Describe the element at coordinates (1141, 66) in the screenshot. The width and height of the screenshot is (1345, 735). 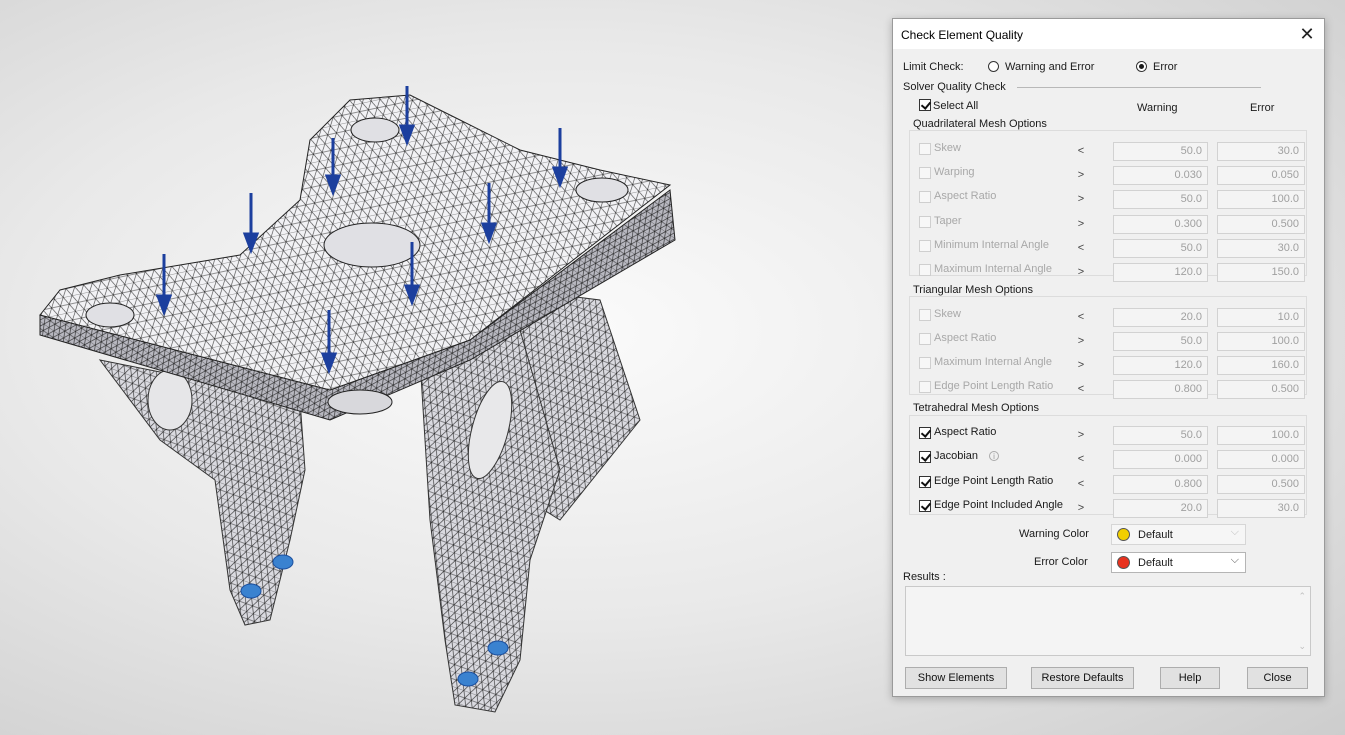
I see `radio-error` at that location.